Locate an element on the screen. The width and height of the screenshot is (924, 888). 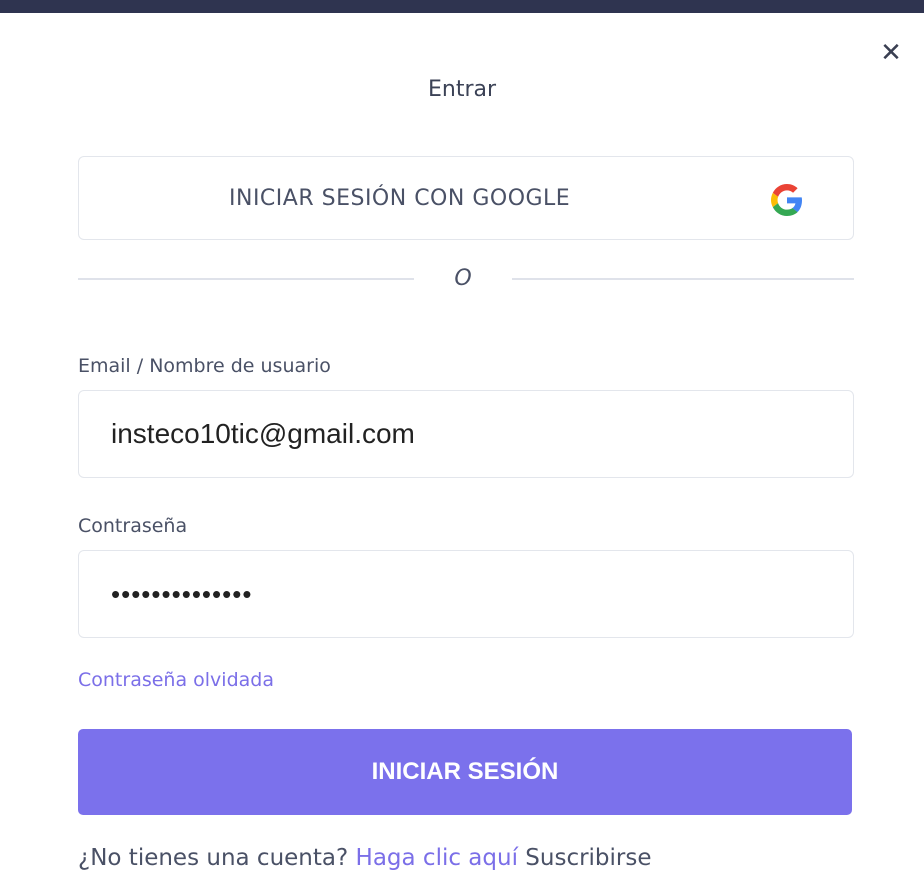
top-bar is located at coordinates (462, 6).